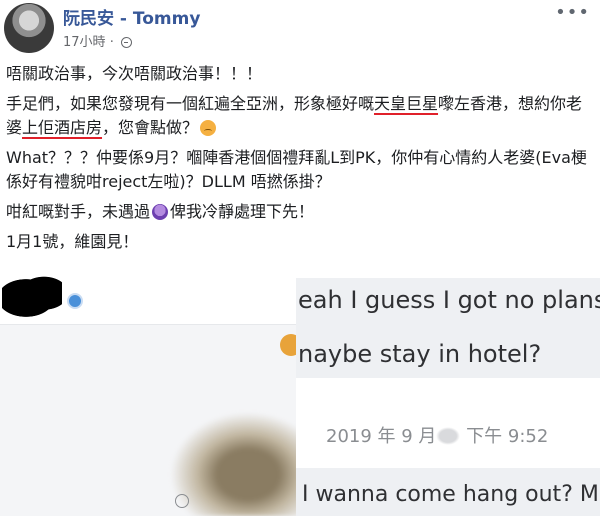  Describe the element at coordinates (160, 212) in the screenshot. I see `angry-face-icon` at that location.